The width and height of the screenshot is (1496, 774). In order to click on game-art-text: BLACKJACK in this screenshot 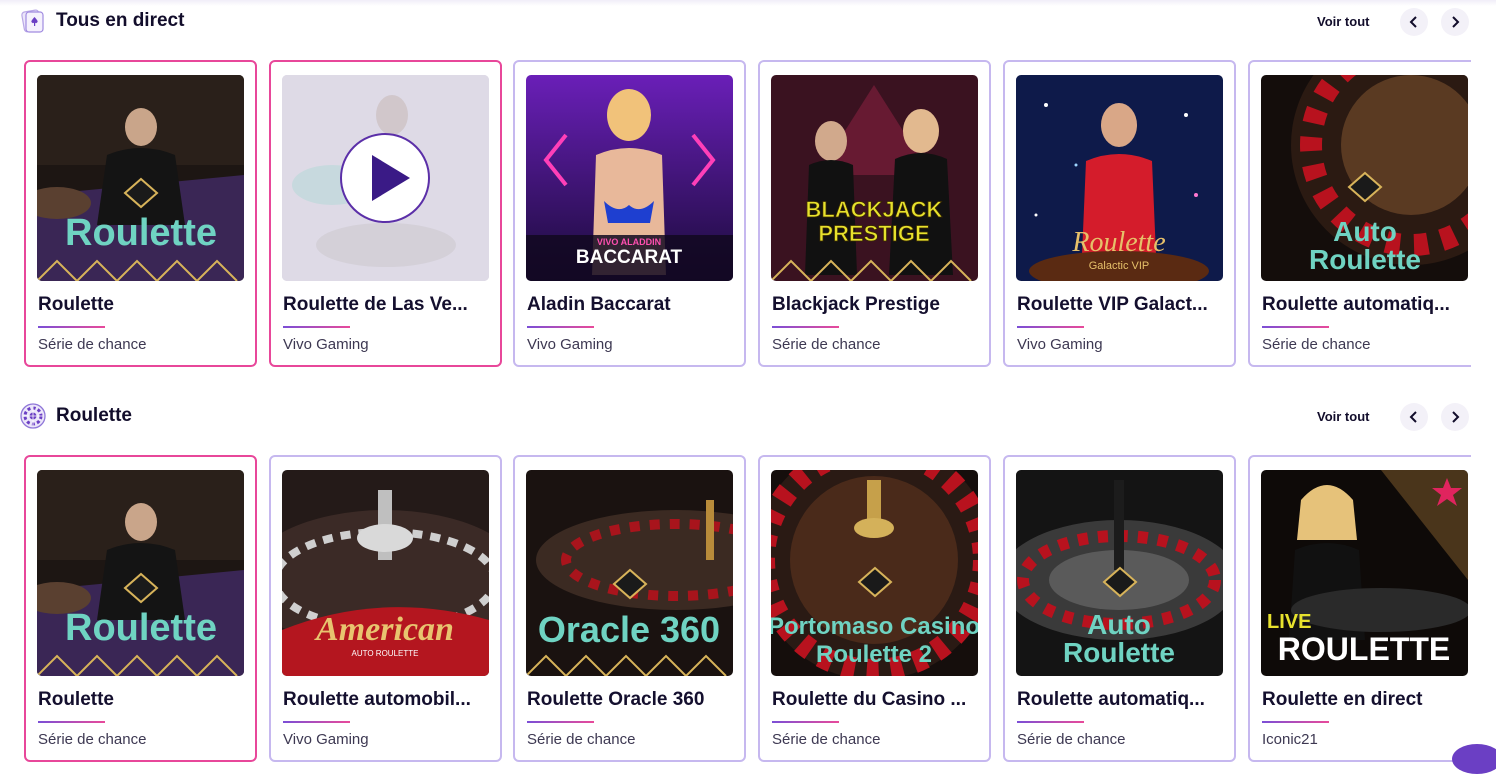, I will do `click(874, 209)`.